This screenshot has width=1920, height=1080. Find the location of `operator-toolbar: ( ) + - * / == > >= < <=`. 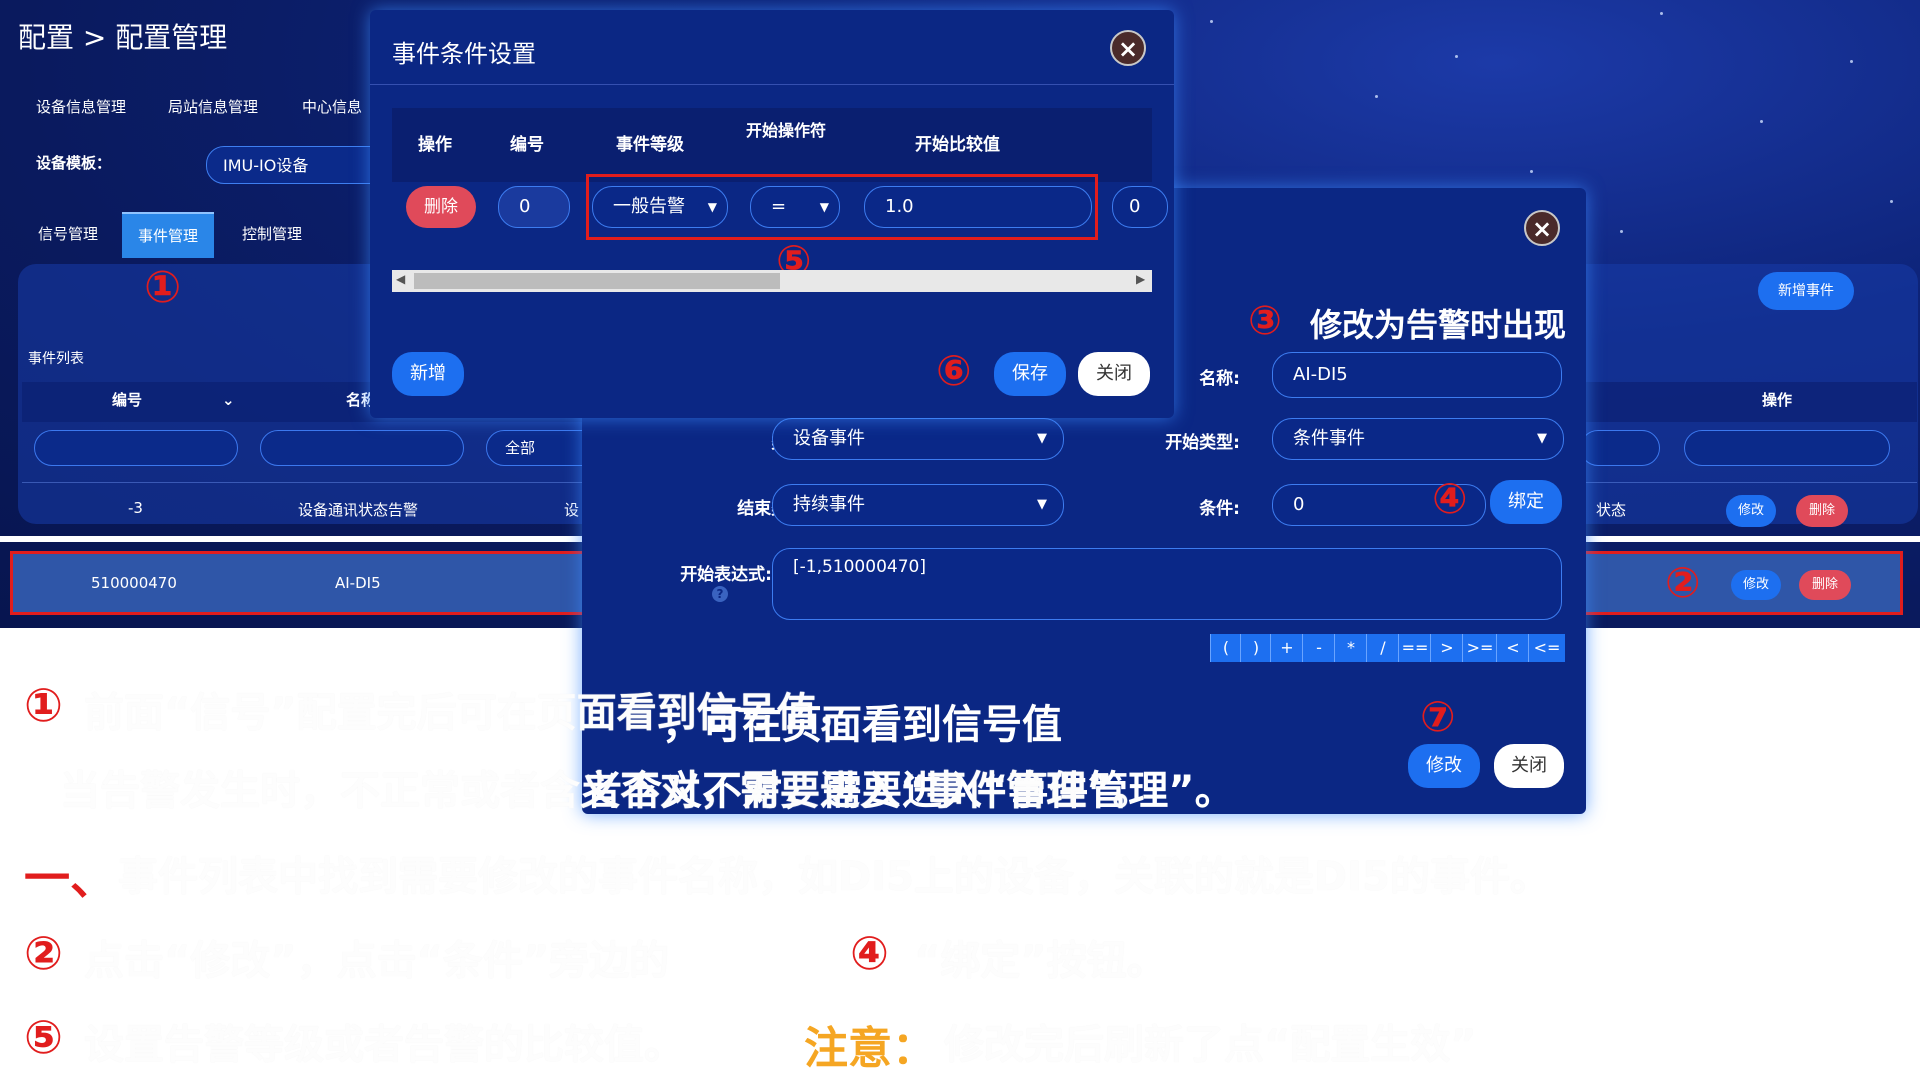

operator-toolbar: ( ) + - * / == > >= < <= is located at coordinates (1387, 648).